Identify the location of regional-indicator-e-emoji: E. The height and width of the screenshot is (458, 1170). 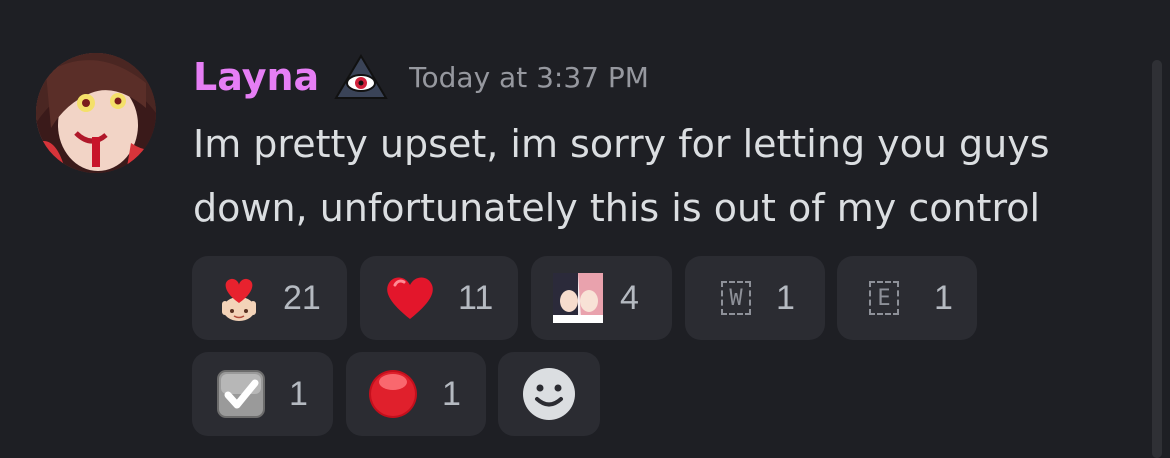
(884, 298).